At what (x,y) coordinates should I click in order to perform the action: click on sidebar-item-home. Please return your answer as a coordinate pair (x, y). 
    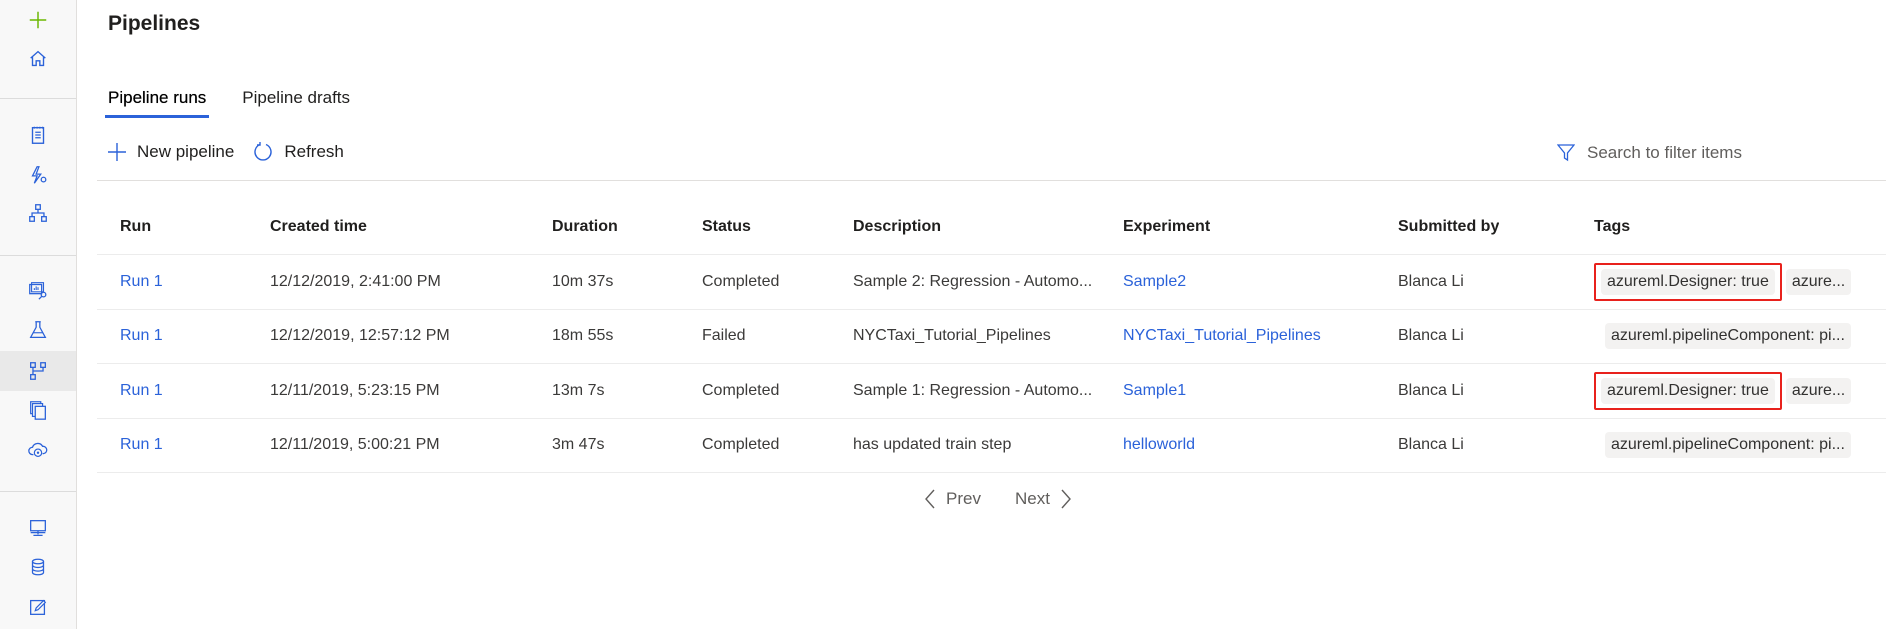
    Looking at the image, I should click on (38, 59).